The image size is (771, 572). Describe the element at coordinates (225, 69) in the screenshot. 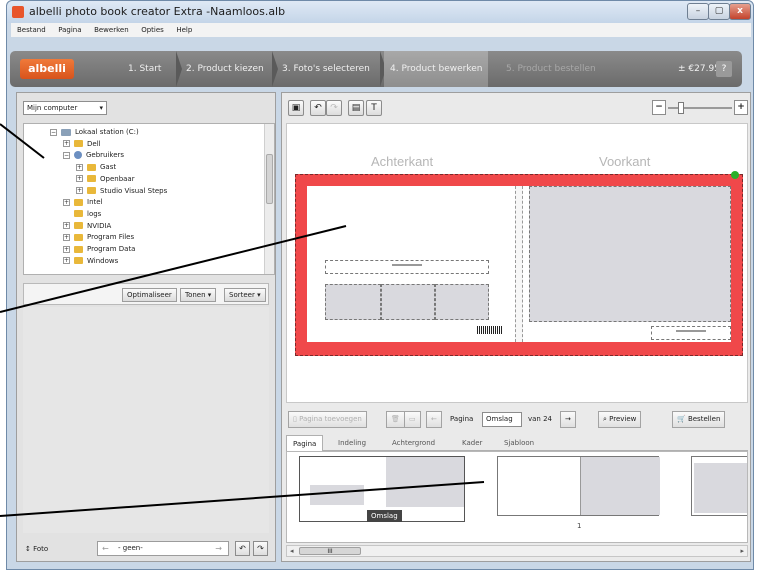

I see `step-product-kiezen: 2. Product kiezen` at that location.